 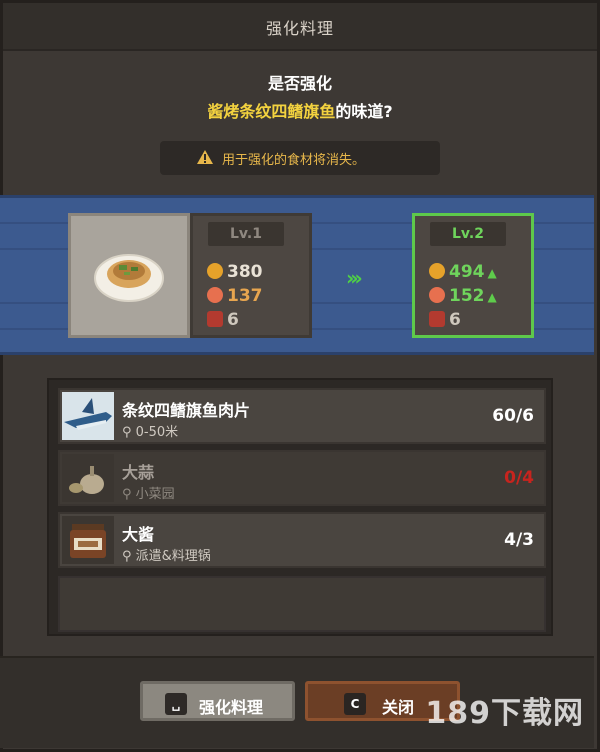 What do you see at coordinates (245, 272) in the screenshot?
I see `current-price-value: 380` at bounding box center [245, 272].